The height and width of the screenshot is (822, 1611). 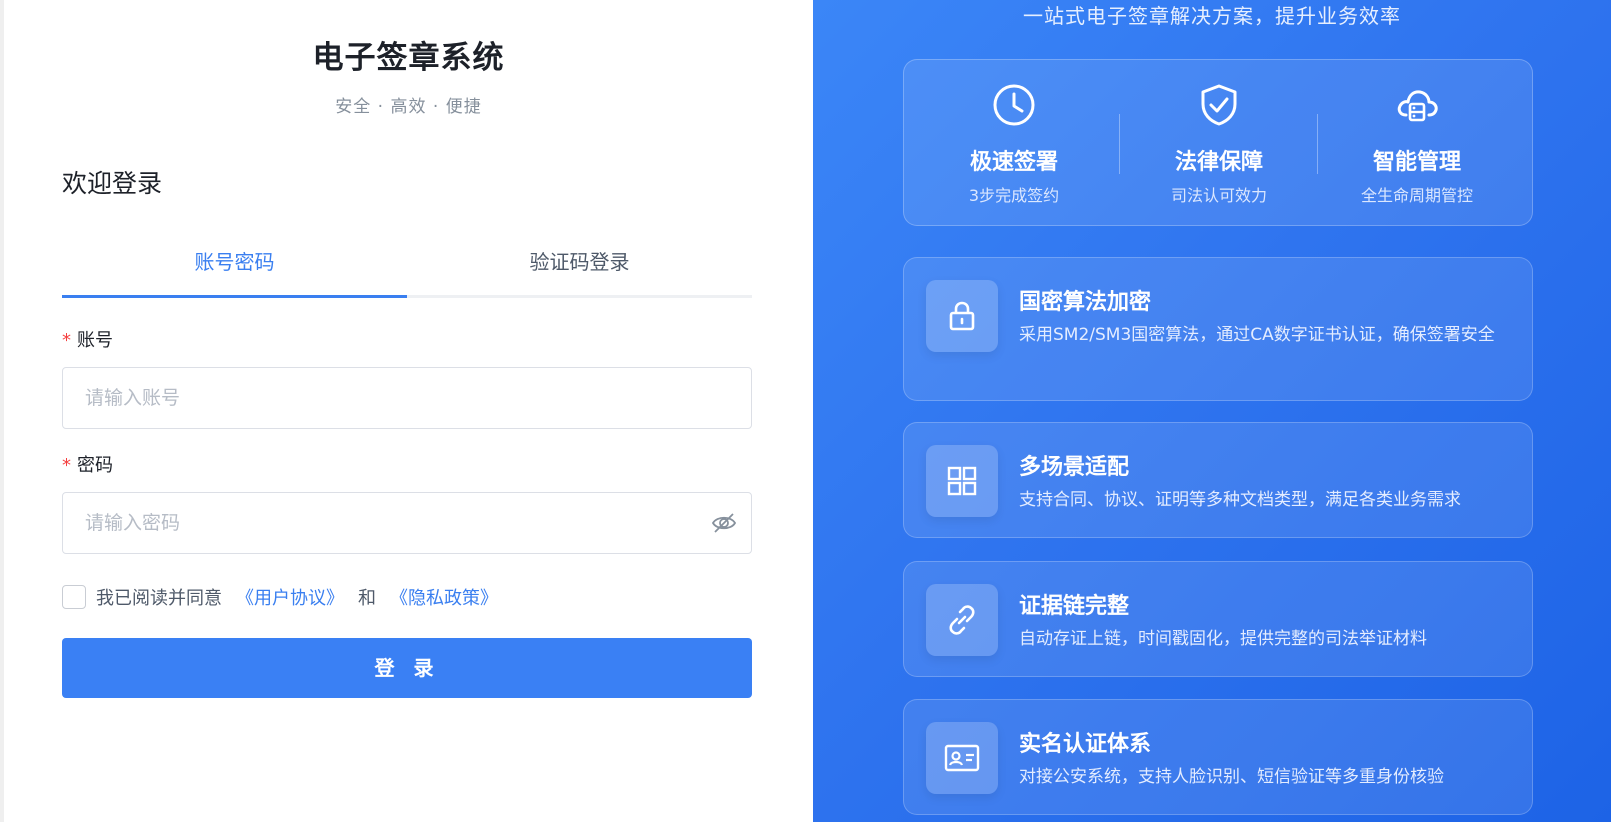 I want to click on tab-verification-code: 验证码登录, so click(x=579, y=269).